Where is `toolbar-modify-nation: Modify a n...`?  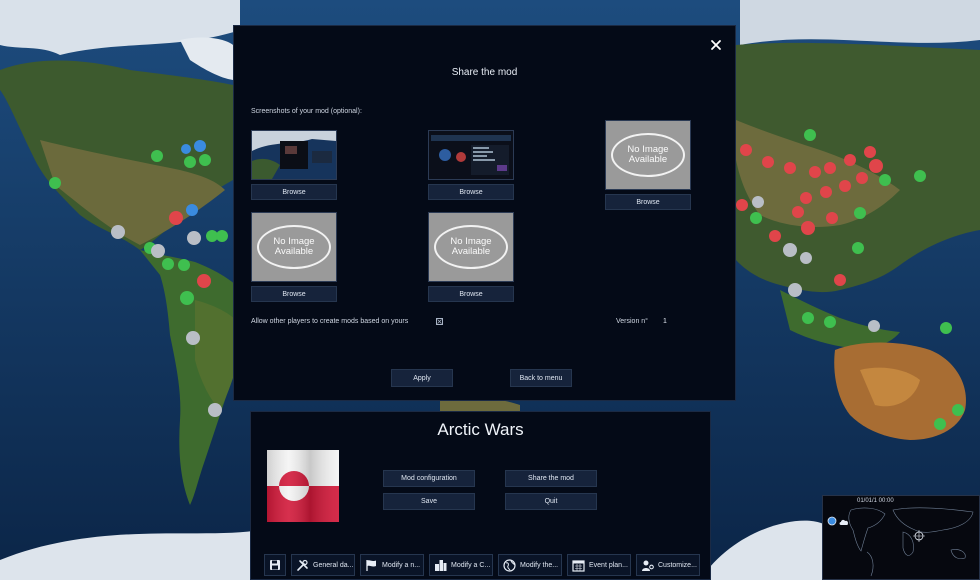
toolbar-modify-nation: Modify a n... is located at coordinates (392, 565).